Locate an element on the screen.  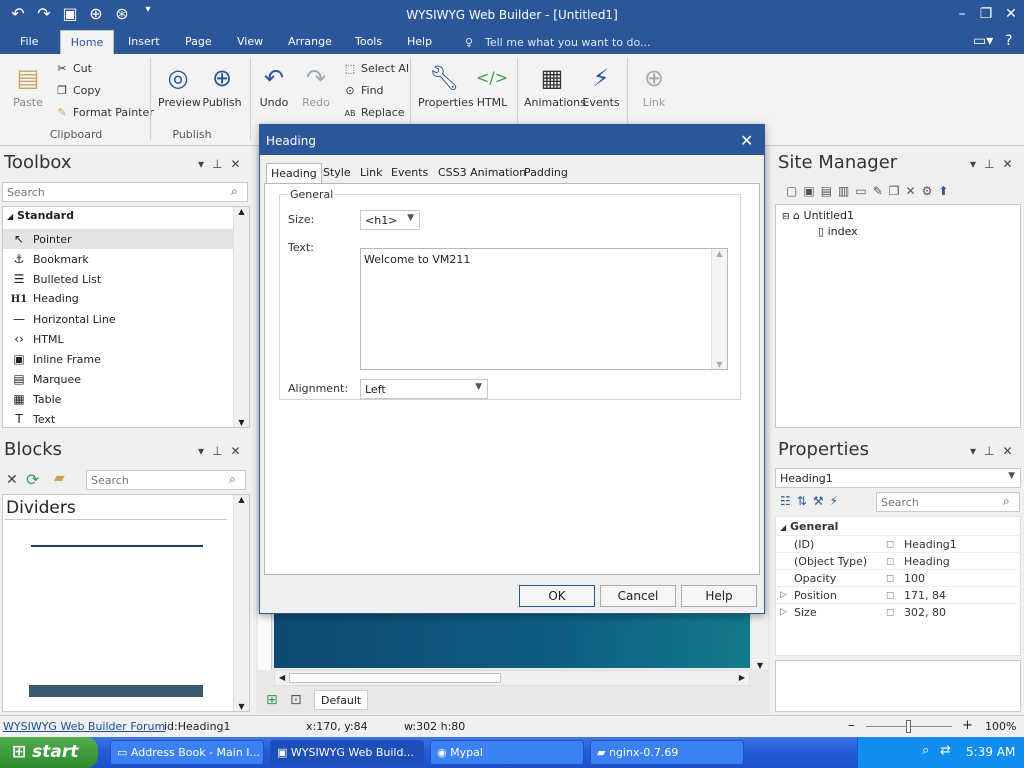
zoom-out-button: – is located at coordinates (851, 725).